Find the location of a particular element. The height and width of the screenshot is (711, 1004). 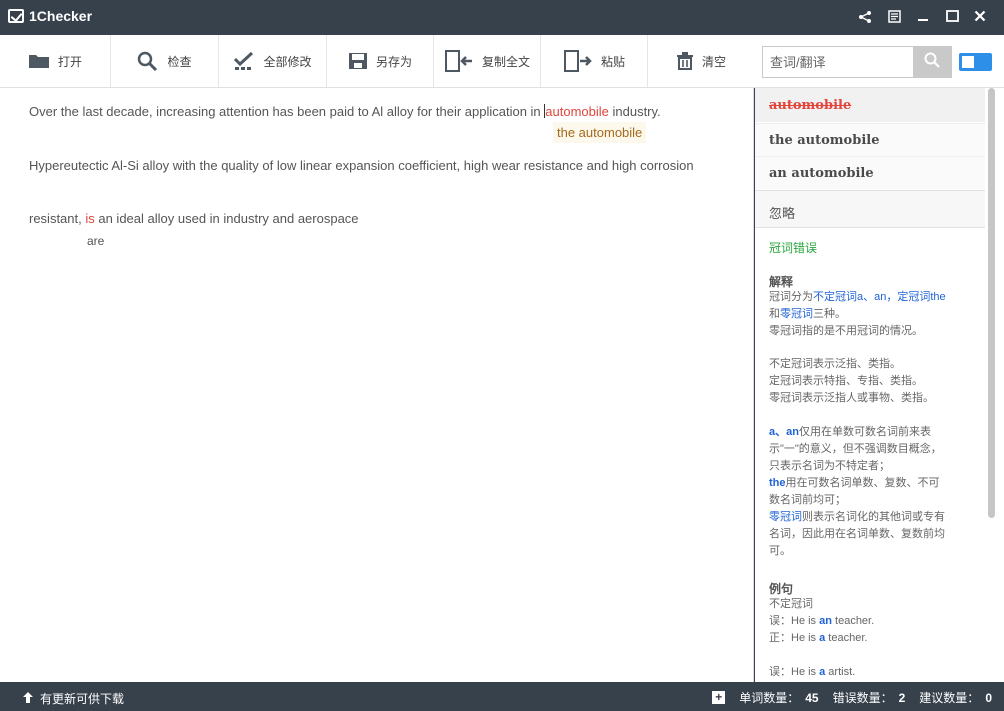

feedback-icon is located at coordinates (894, 17).